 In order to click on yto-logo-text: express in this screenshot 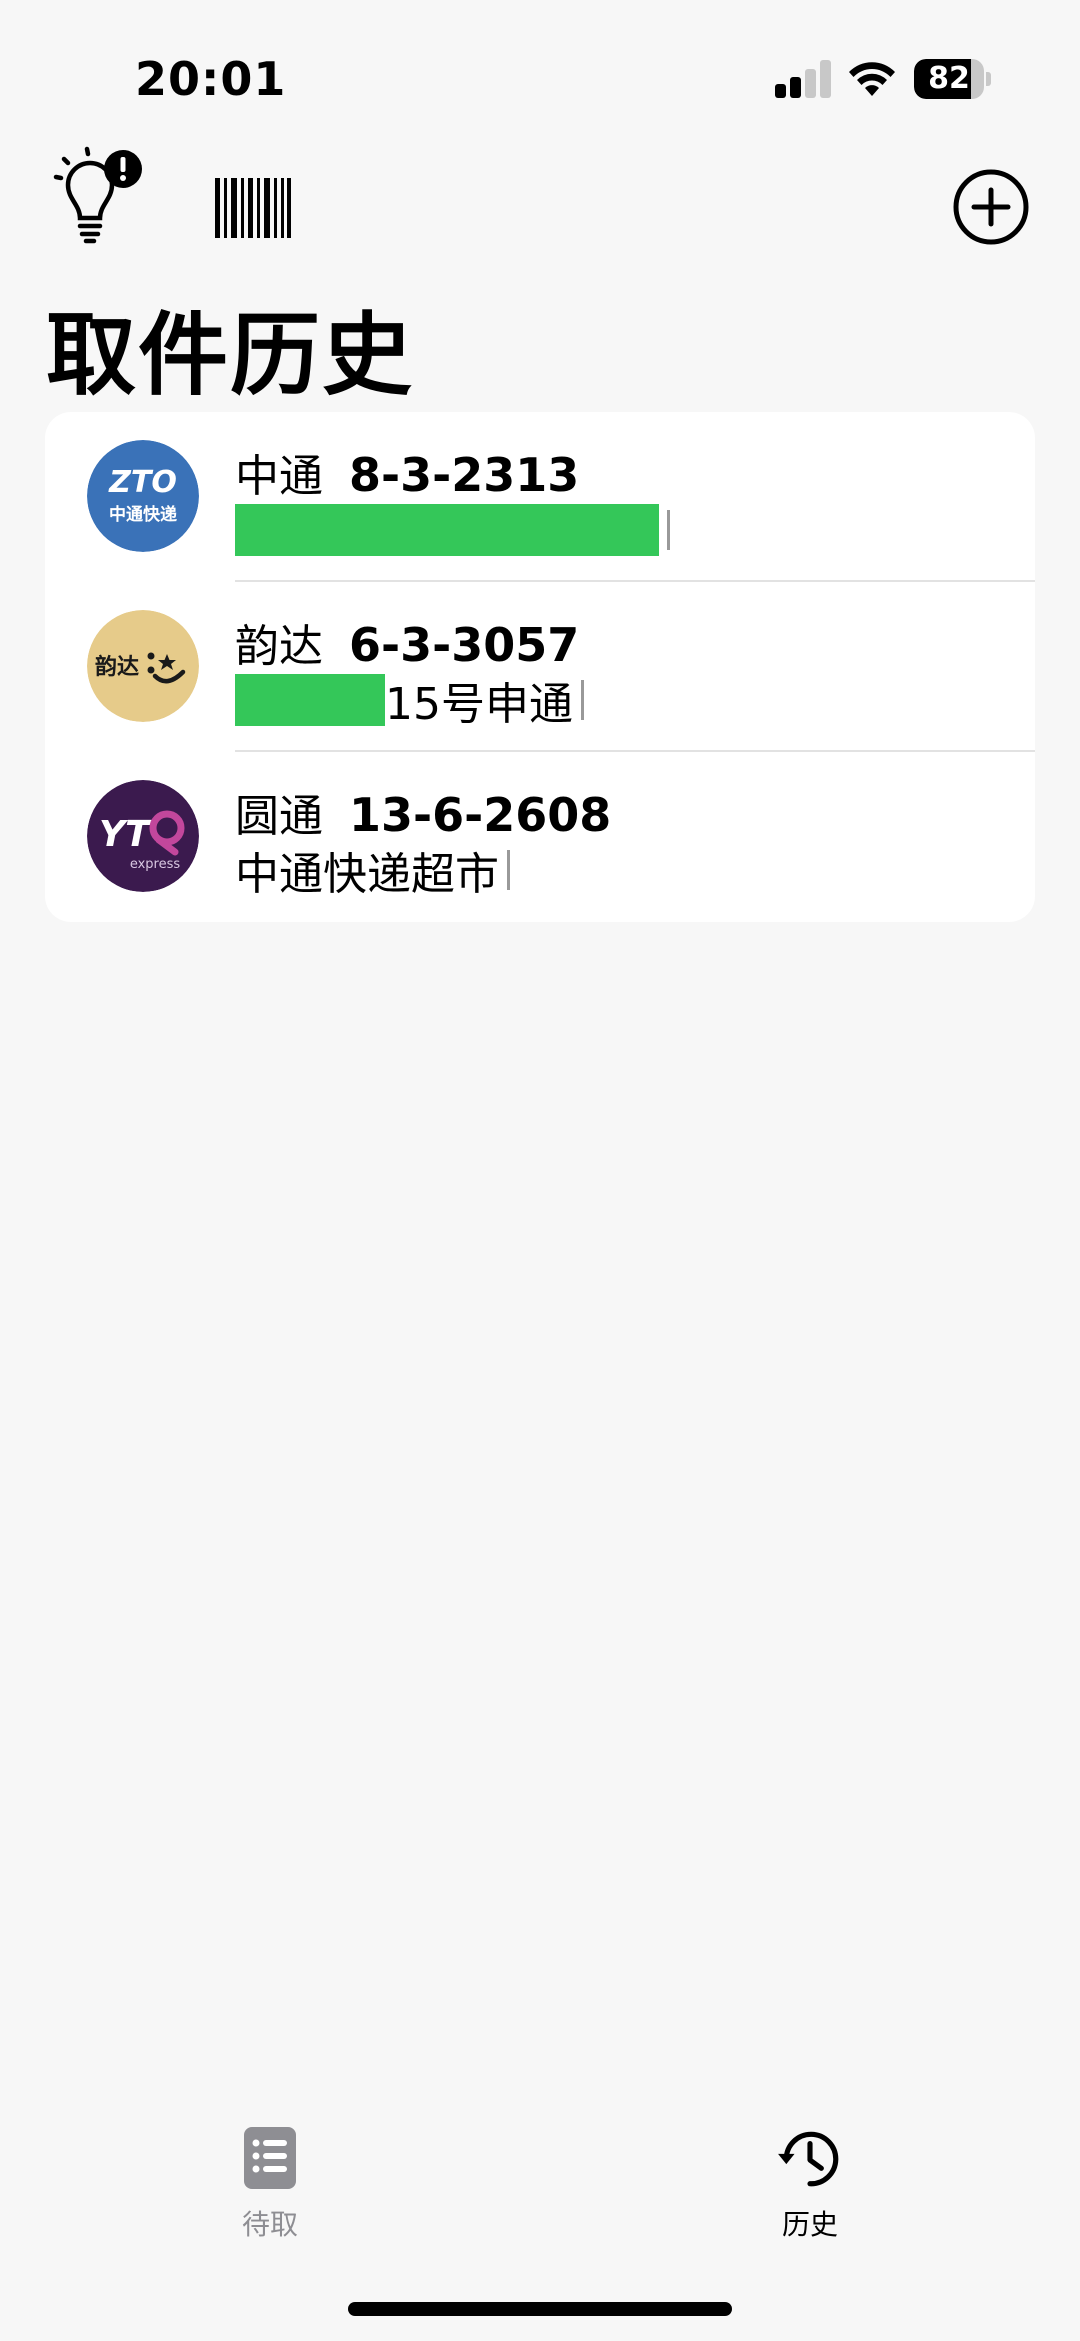, I will do `click(155, 864)`.